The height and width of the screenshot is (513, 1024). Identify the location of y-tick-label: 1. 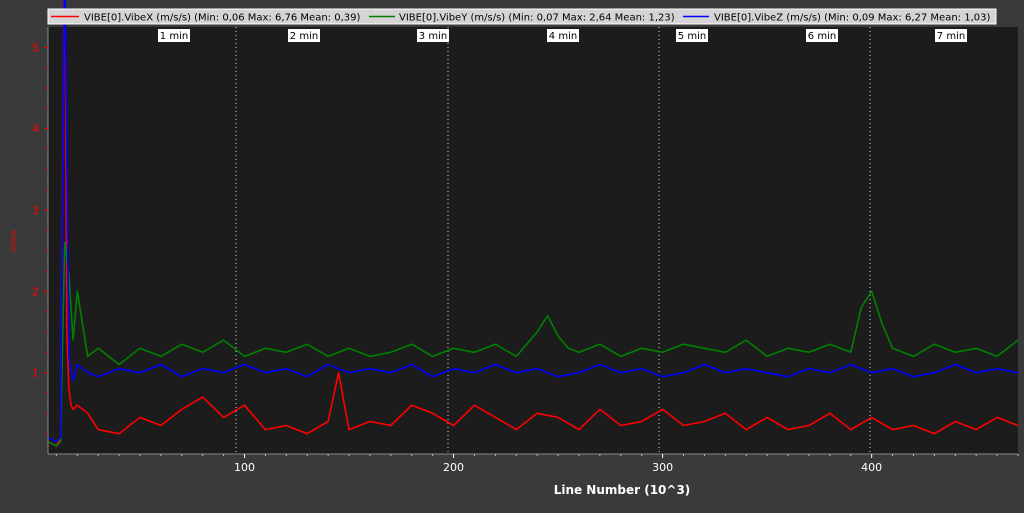
(35, 373).